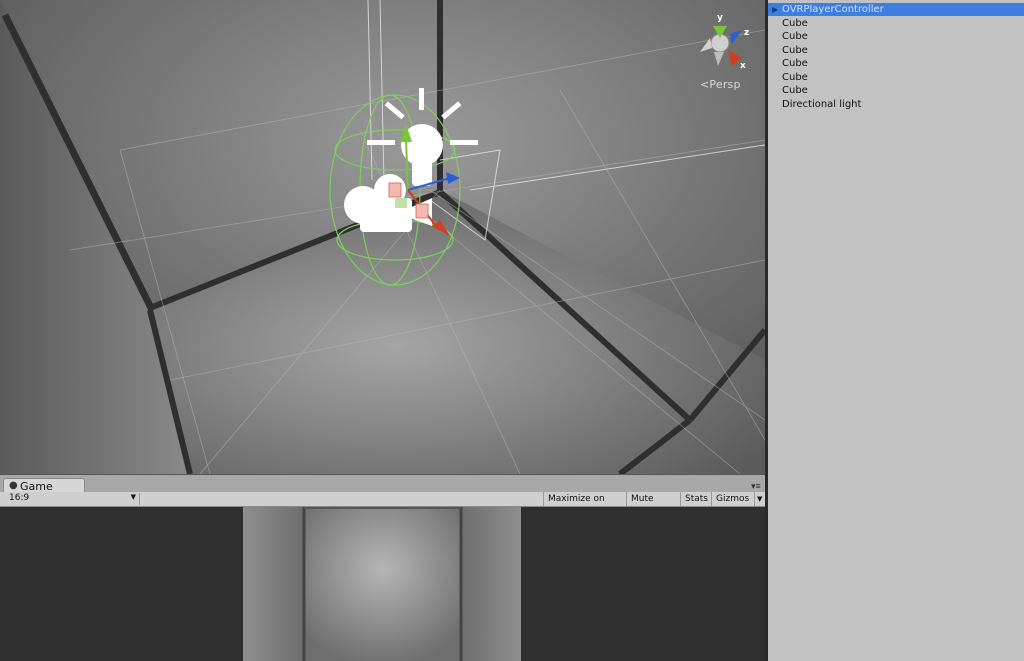  I want to click on hierarchy-item-label: Directional light, so click(822, 104).